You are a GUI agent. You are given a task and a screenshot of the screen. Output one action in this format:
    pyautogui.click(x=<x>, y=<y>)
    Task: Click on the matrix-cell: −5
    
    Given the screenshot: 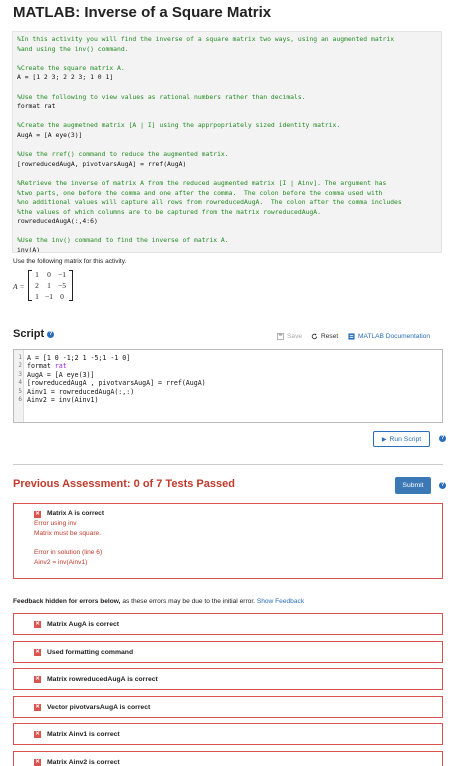 What is the action you would take?
    pyautogui.click(x=62, y=285)
    